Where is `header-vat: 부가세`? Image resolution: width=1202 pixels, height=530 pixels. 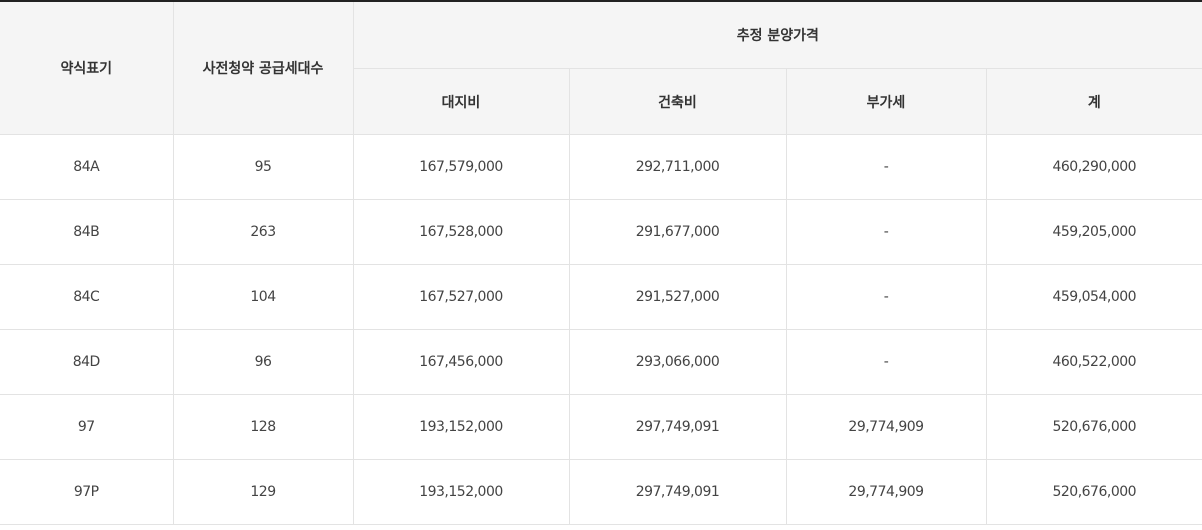
header-vat: 부가세 is located at coordinates (886, 101).